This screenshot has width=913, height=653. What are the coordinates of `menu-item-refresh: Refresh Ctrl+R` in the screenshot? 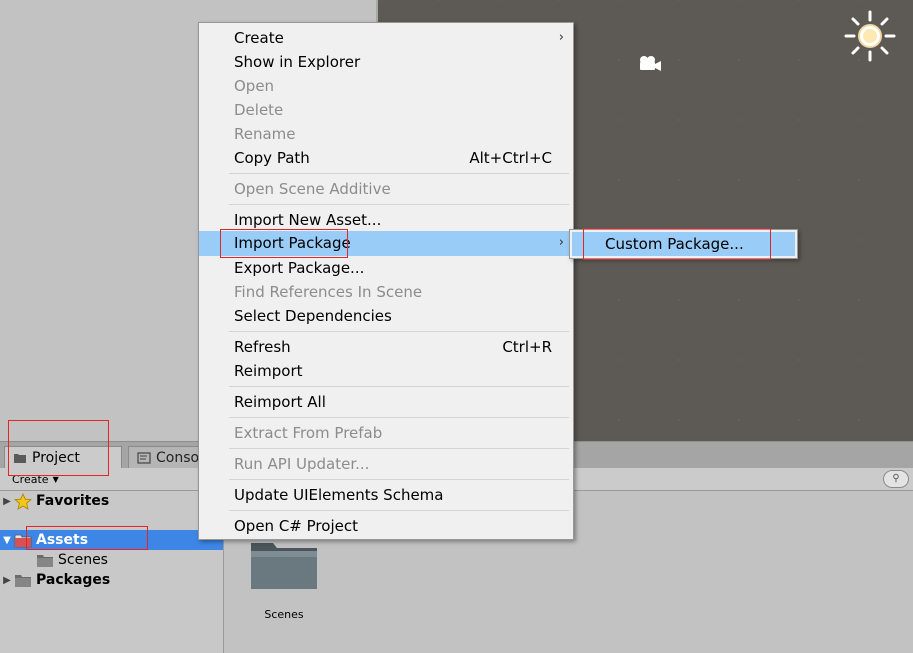 It's located at (386, 347).